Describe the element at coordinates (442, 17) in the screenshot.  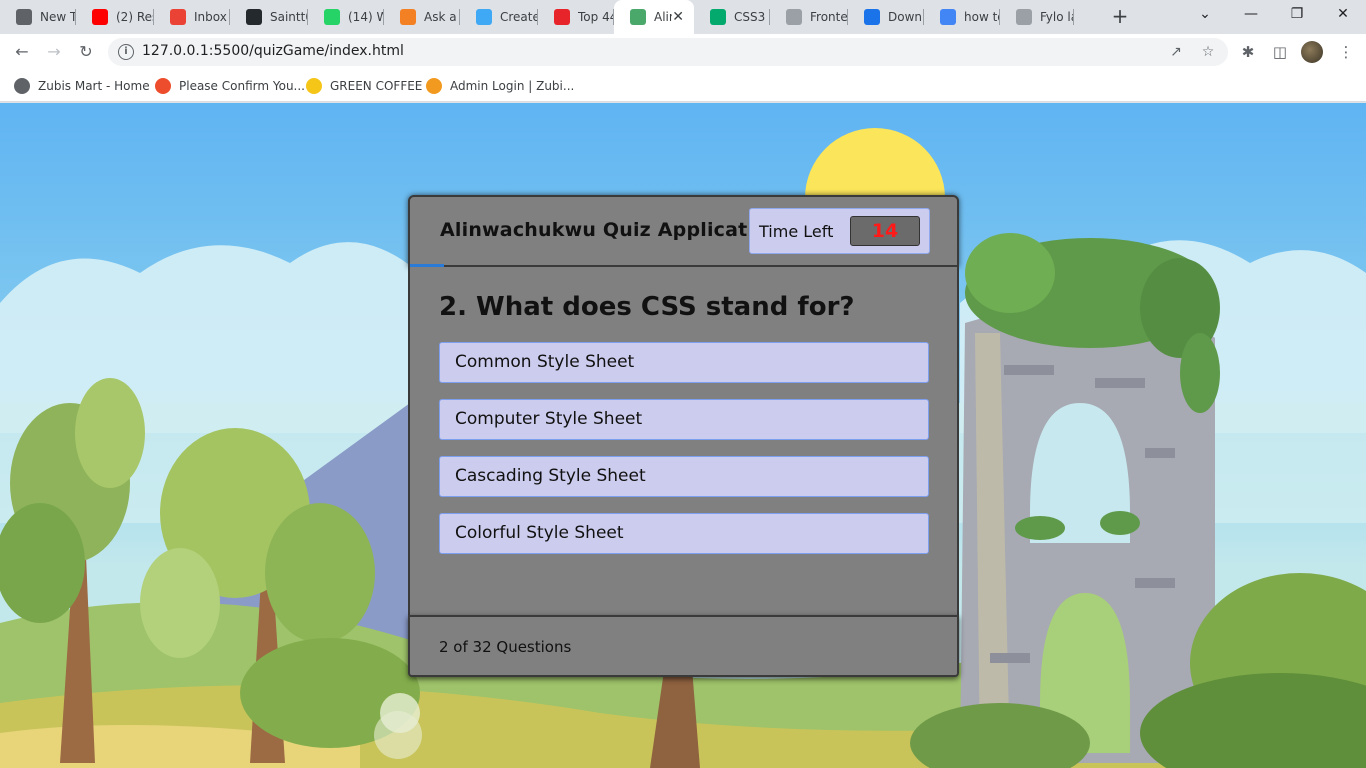
I see `tab-title: Ask a C` at that location.